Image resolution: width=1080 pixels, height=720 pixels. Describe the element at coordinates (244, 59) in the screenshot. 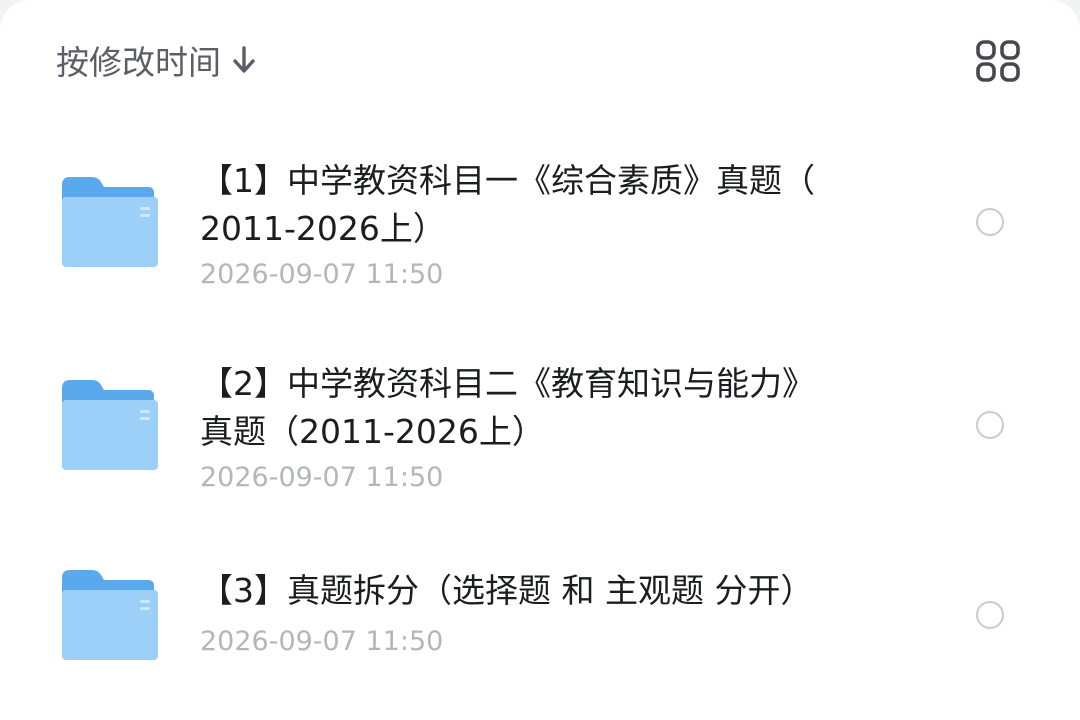

I see `arrow-down-icon` at that location.